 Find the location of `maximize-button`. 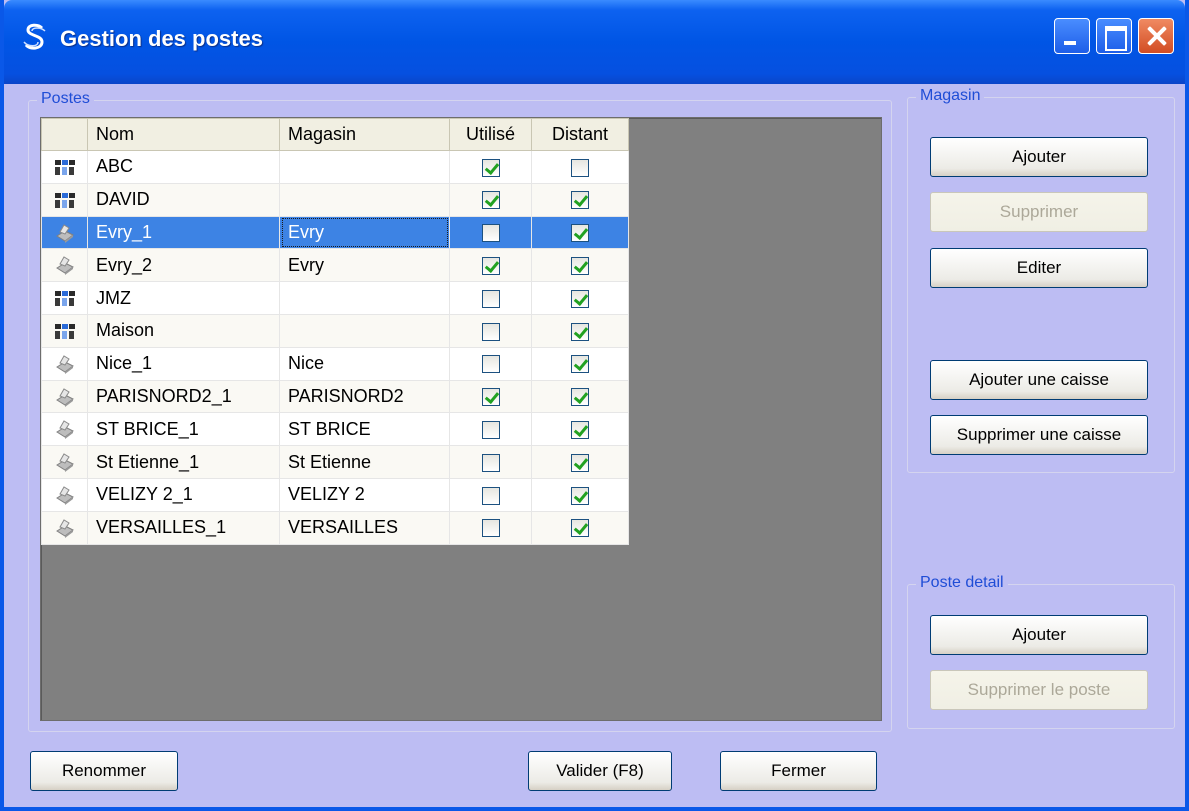

maximize-button is located at coordinates (1114, 36).